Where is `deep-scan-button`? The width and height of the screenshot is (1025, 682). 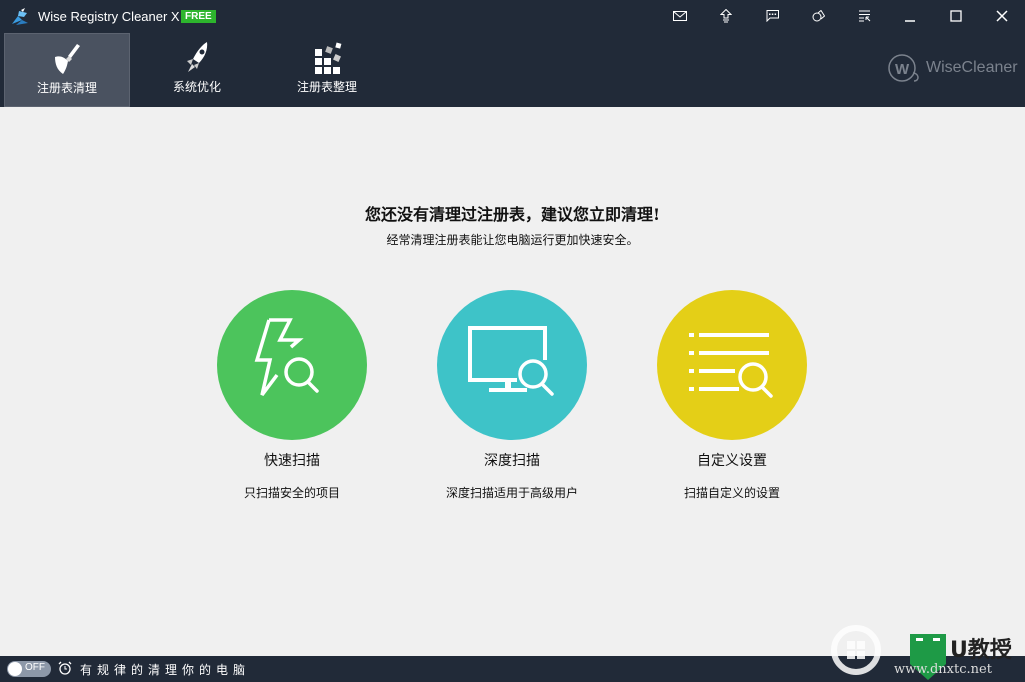 deep-scan-button is located at coordinates (512, 365).